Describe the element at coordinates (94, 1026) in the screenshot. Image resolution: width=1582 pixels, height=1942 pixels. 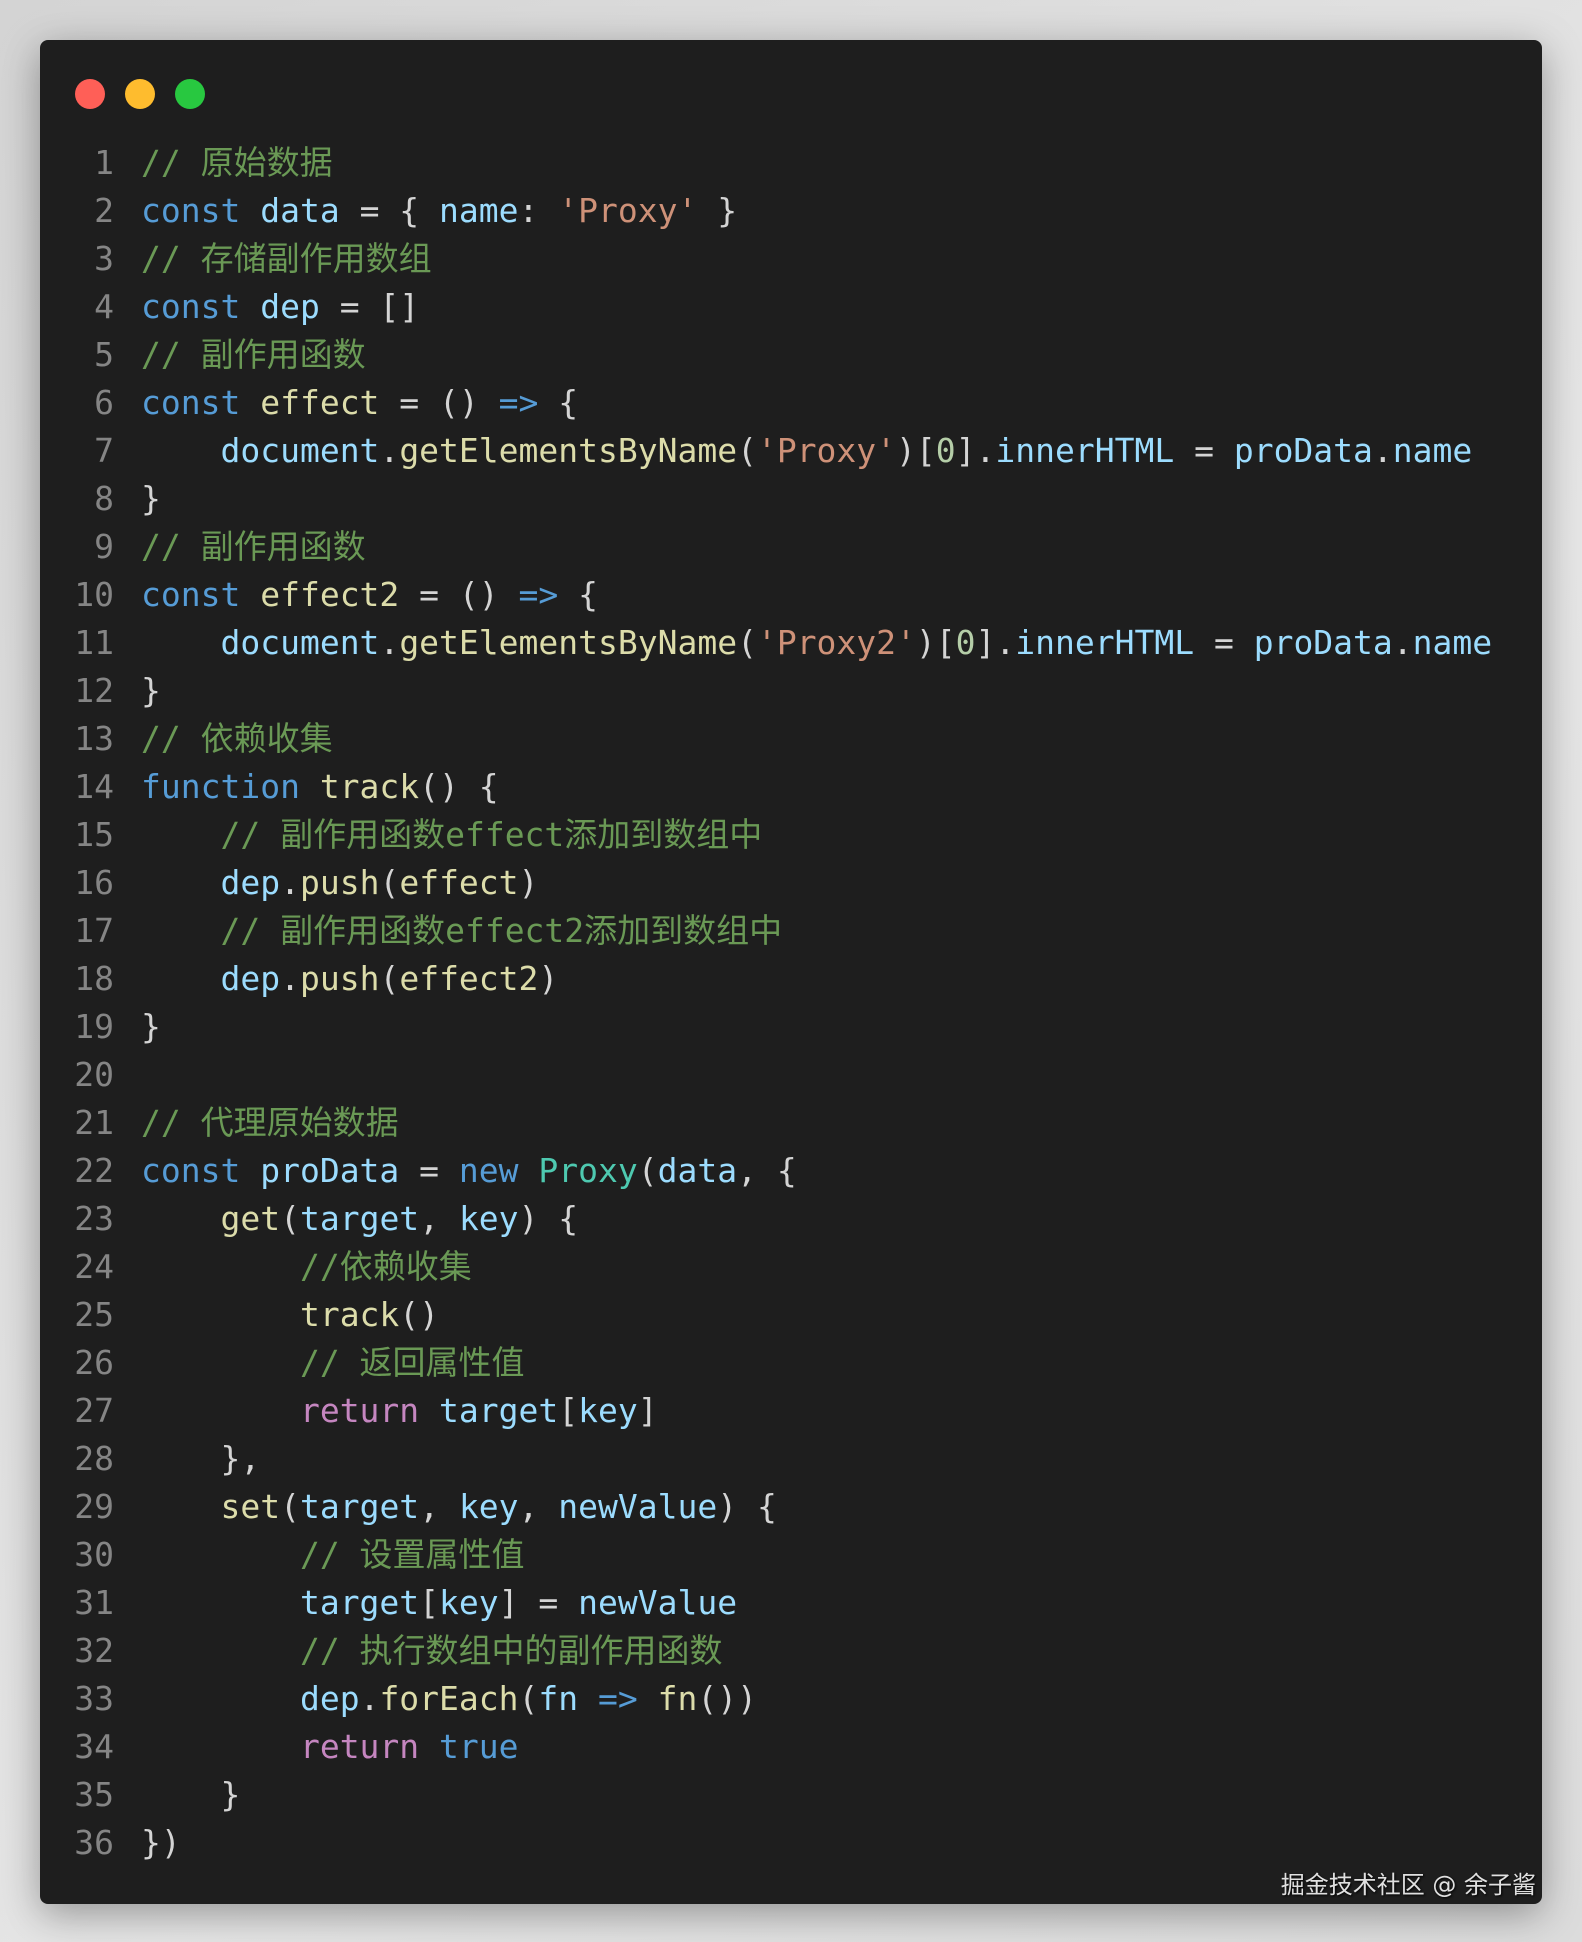
I see `line-number: 19` at that location.